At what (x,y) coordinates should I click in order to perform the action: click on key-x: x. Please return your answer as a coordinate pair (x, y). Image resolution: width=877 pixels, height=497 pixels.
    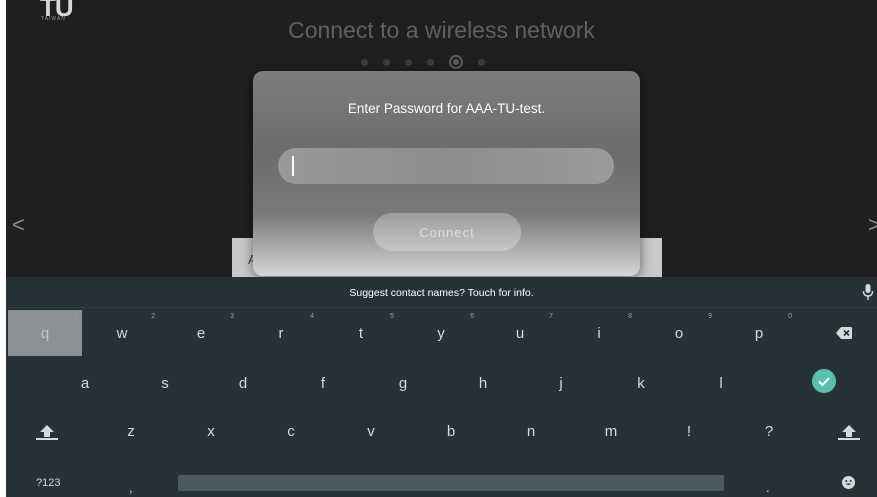
    Looking at the image, I should click on (211, 431).